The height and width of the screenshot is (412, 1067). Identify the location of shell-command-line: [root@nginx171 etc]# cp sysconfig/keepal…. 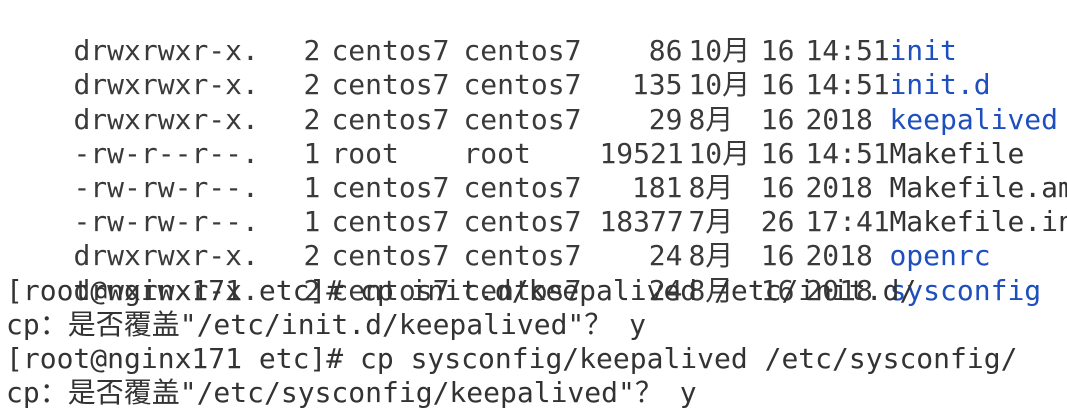
(512, 358).